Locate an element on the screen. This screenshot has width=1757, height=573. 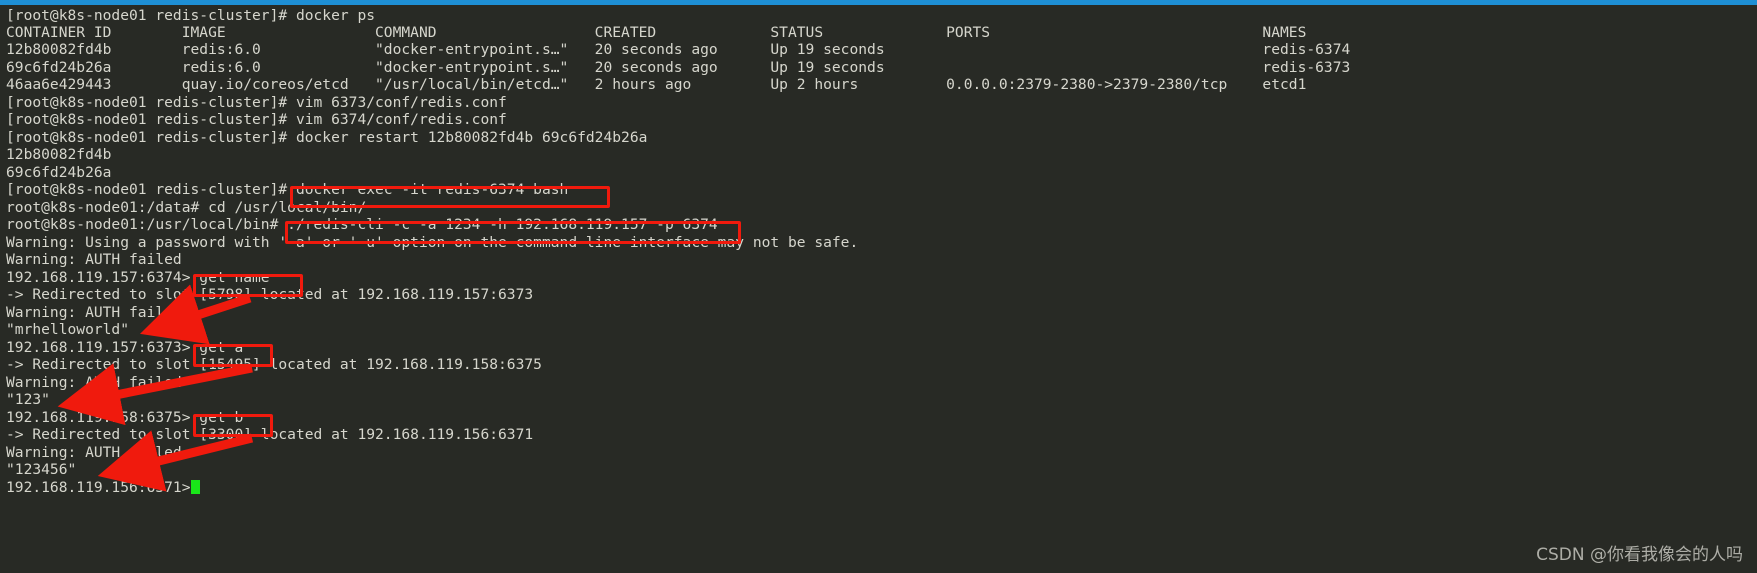
terminal-line: "123" is located at coordinates (28, 399).